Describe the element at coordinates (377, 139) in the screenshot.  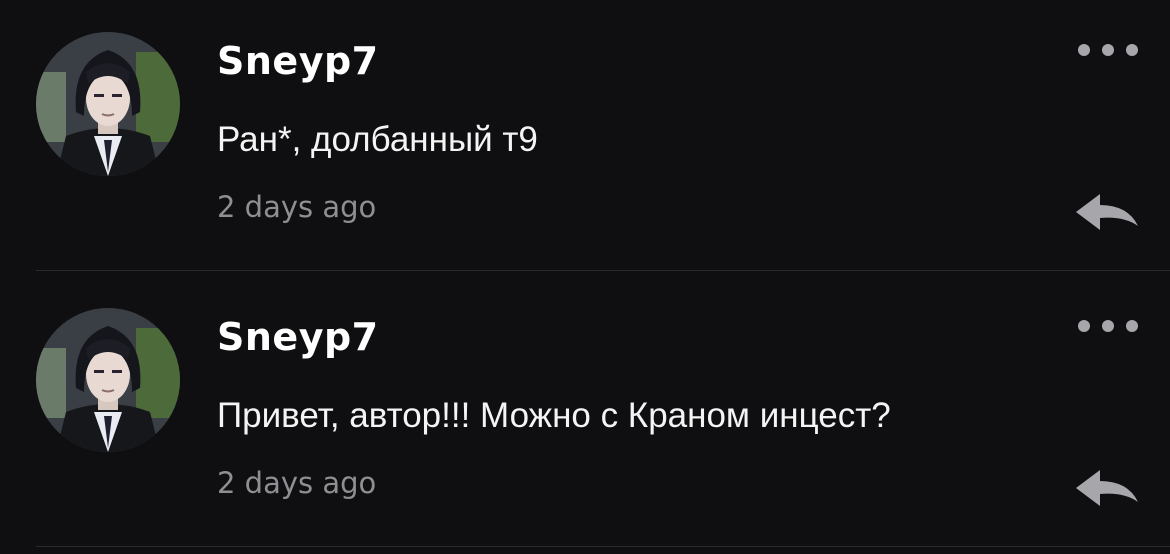
I see `comment-text: Ран*, долбанный т9` at that location.